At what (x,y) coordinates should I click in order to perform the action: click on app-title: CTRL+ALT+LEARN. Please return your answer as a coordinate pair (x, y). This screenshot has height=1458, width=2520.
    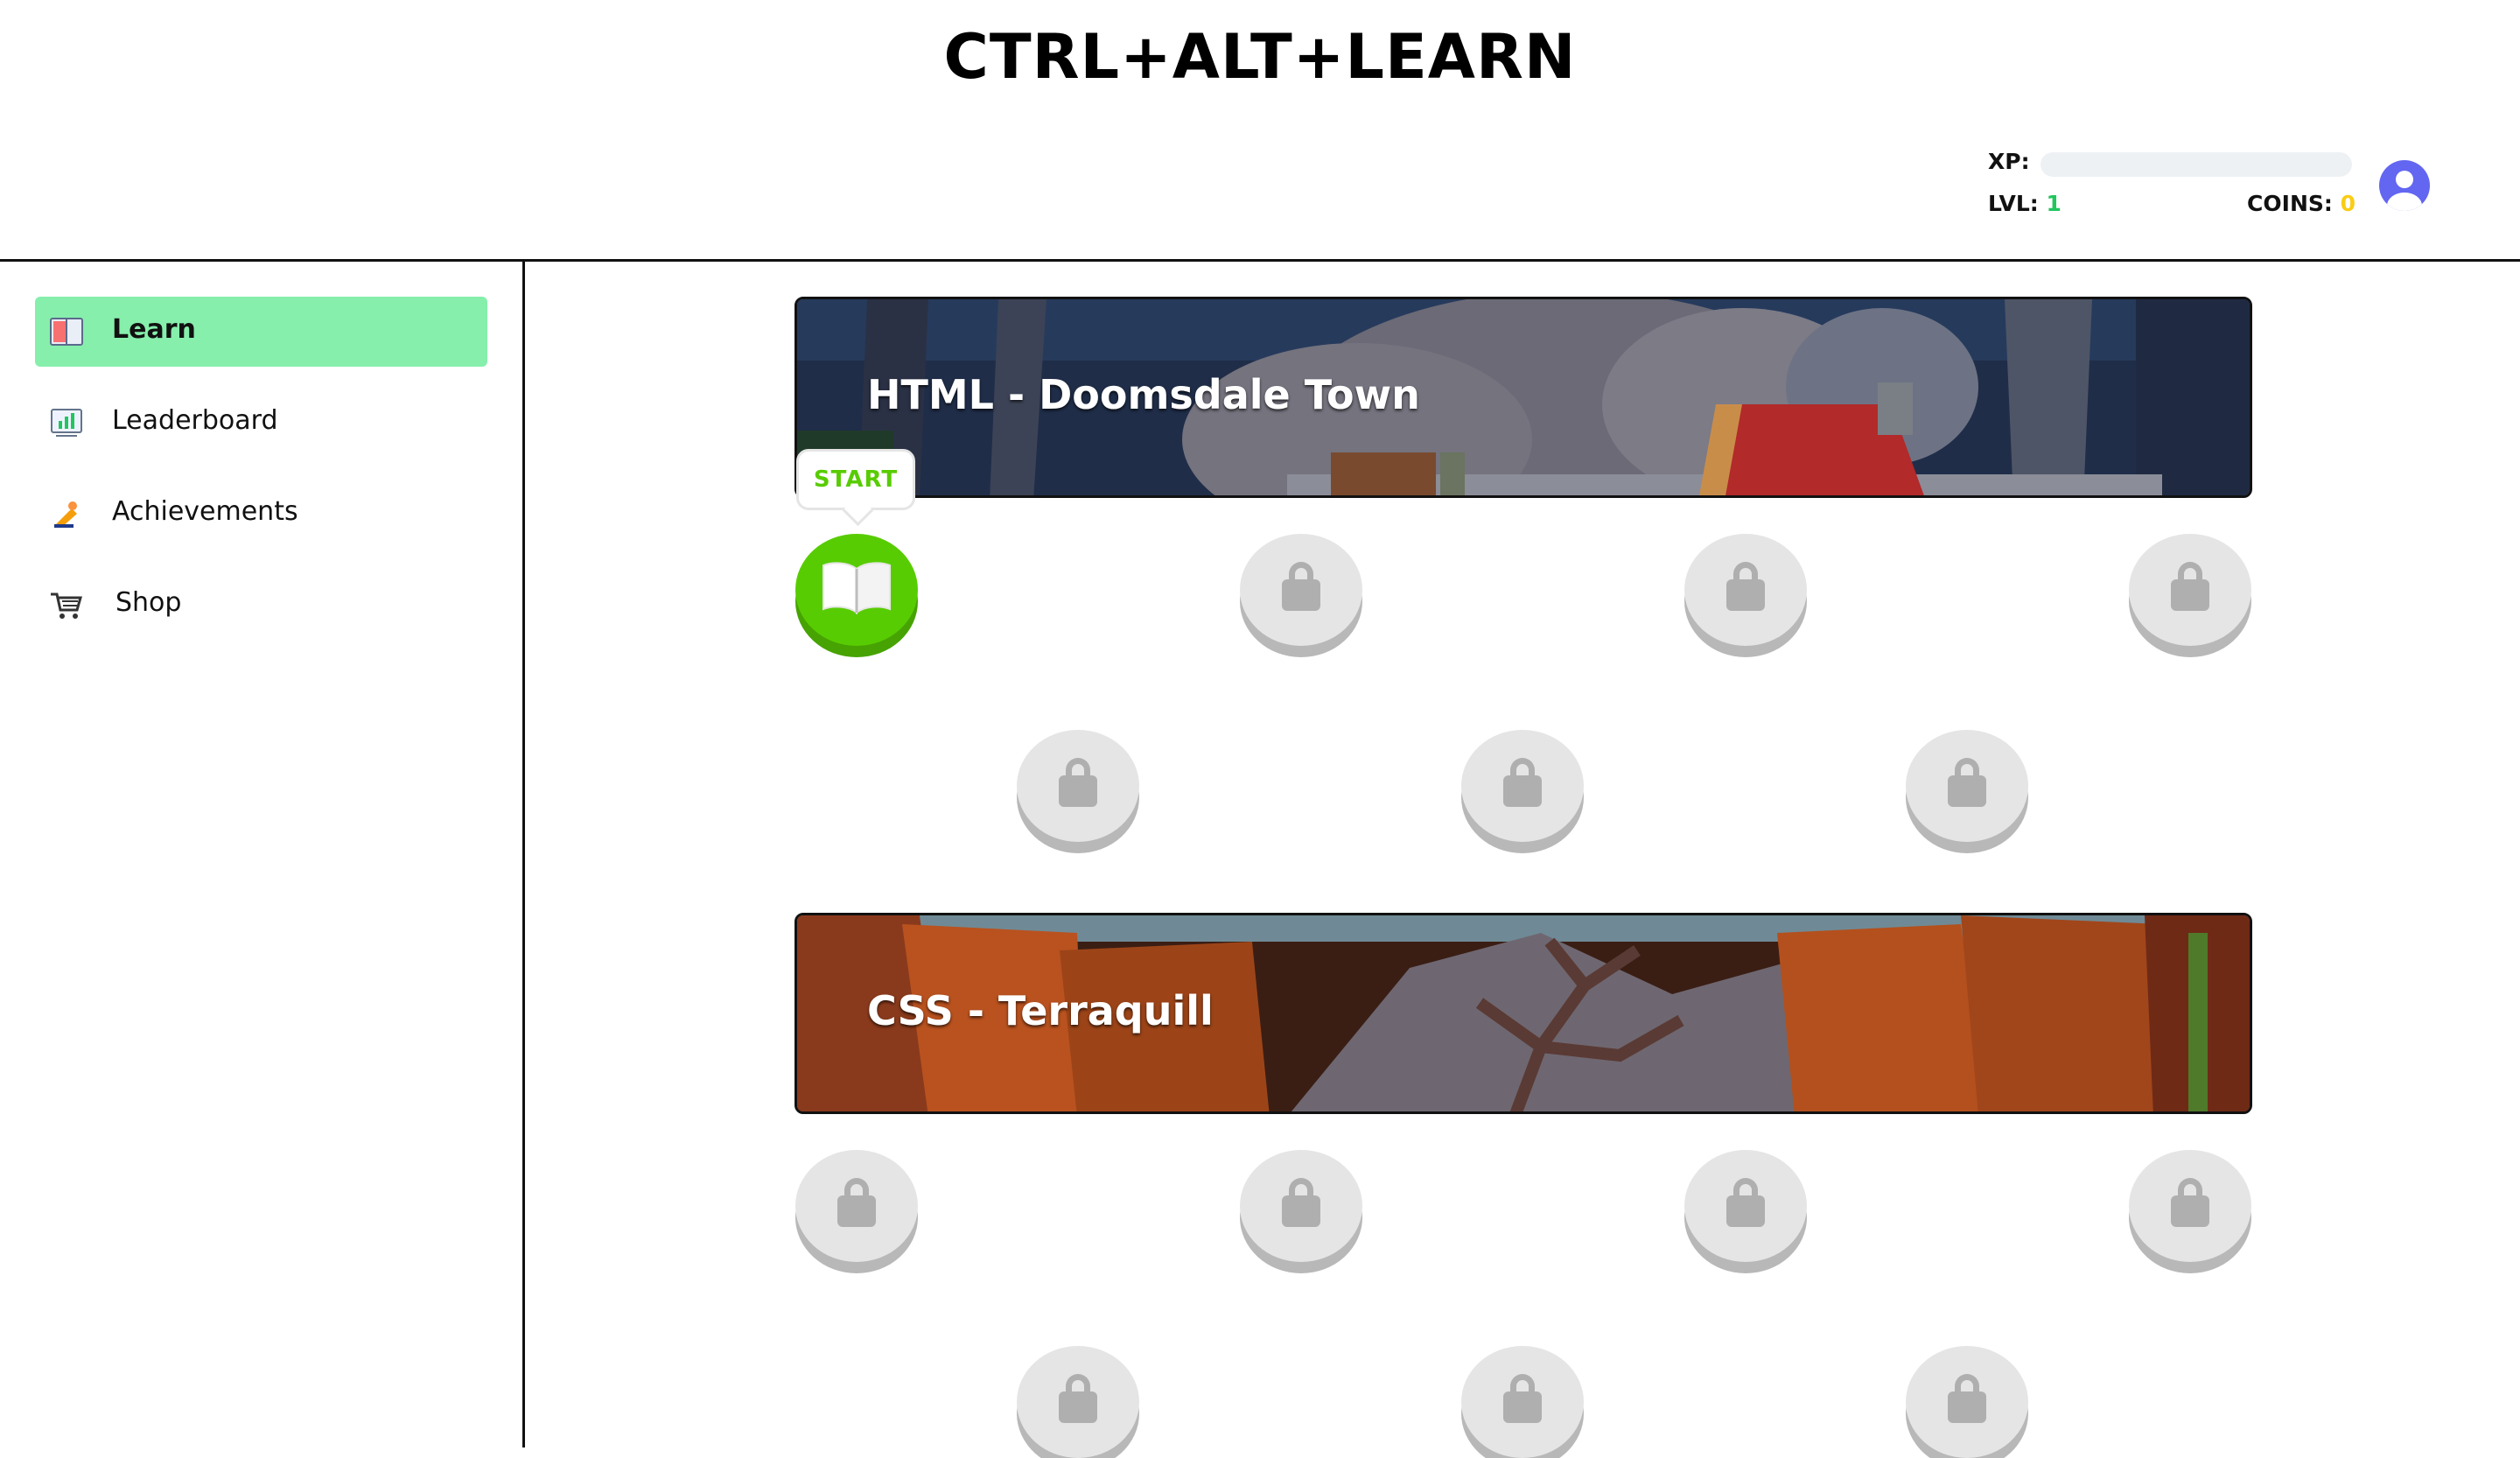
    Looking at the image, I should click on (1260, 57).